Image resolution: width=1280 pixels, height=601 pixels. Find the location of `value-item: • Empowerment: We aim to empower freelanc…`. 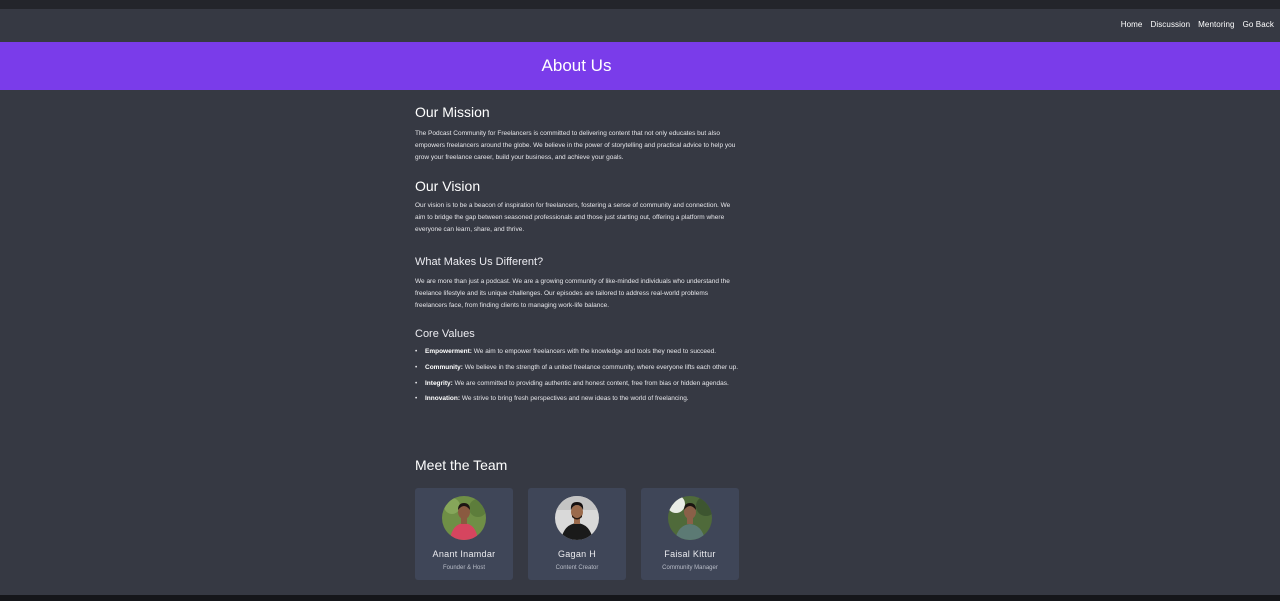

value-item: • Empowerment: We aim to empower freelanc… is located at coordinates (577, 352).